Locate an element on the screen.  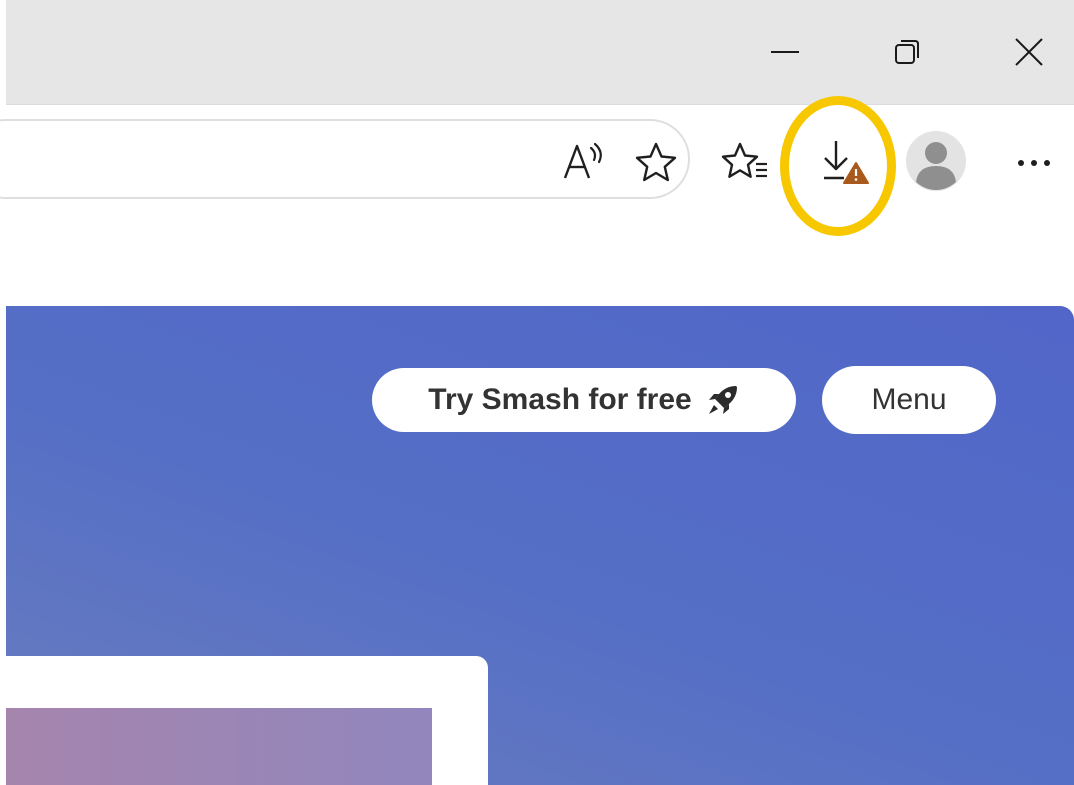
add-favorite-button is located at coordinates (656, 162).